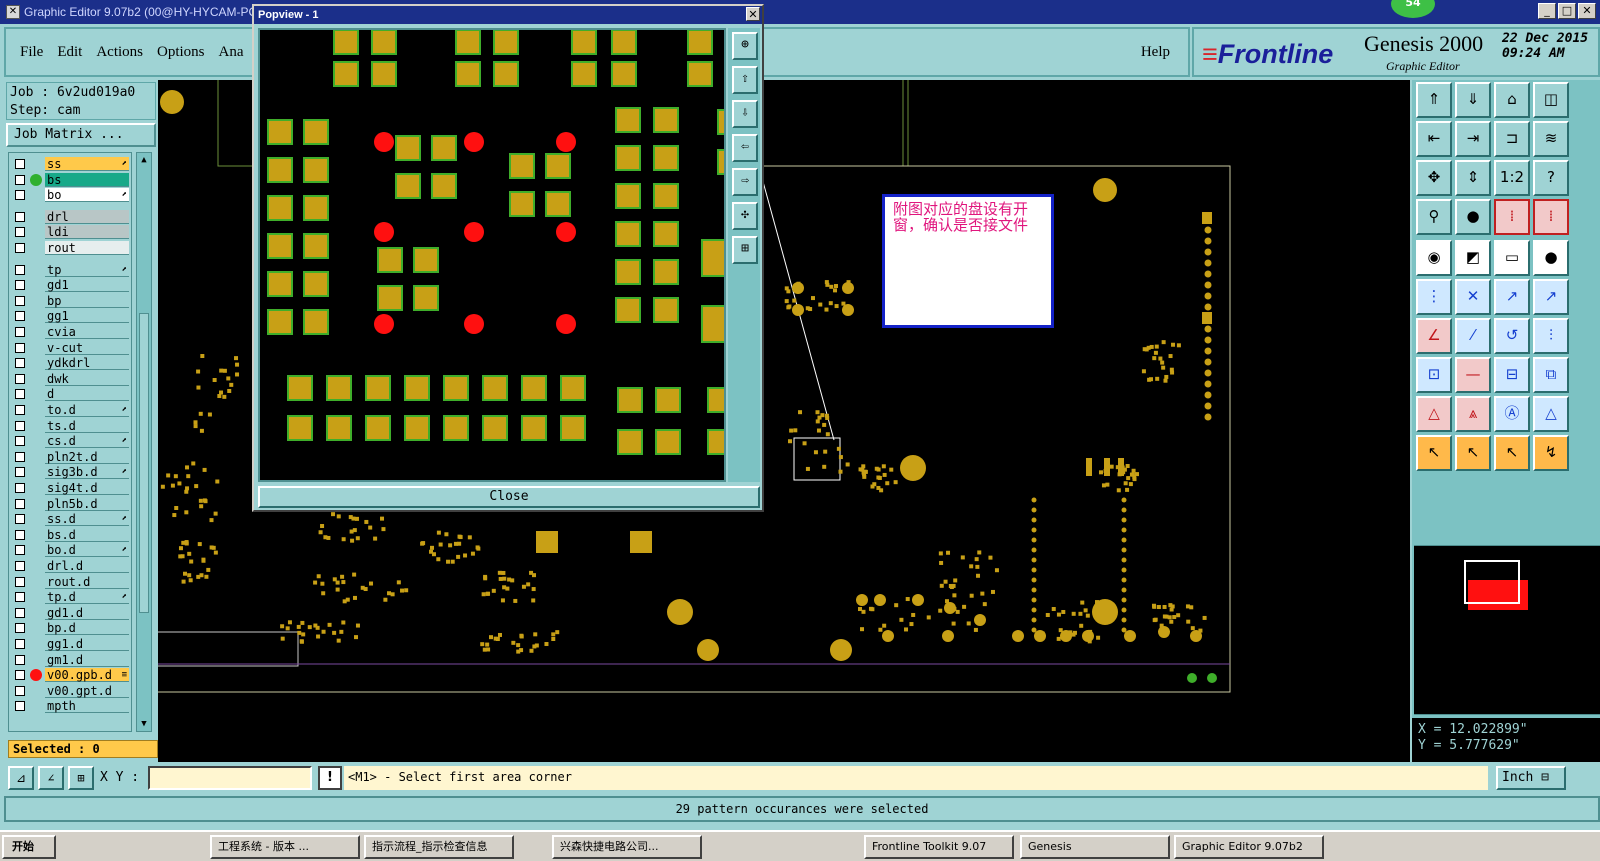 The width and height of the screenshot is (1600, 861). What do you see at coordinates (87, 232) in the screenshot?
I see `layer-name: ldi` at bounding box center [87, 232].